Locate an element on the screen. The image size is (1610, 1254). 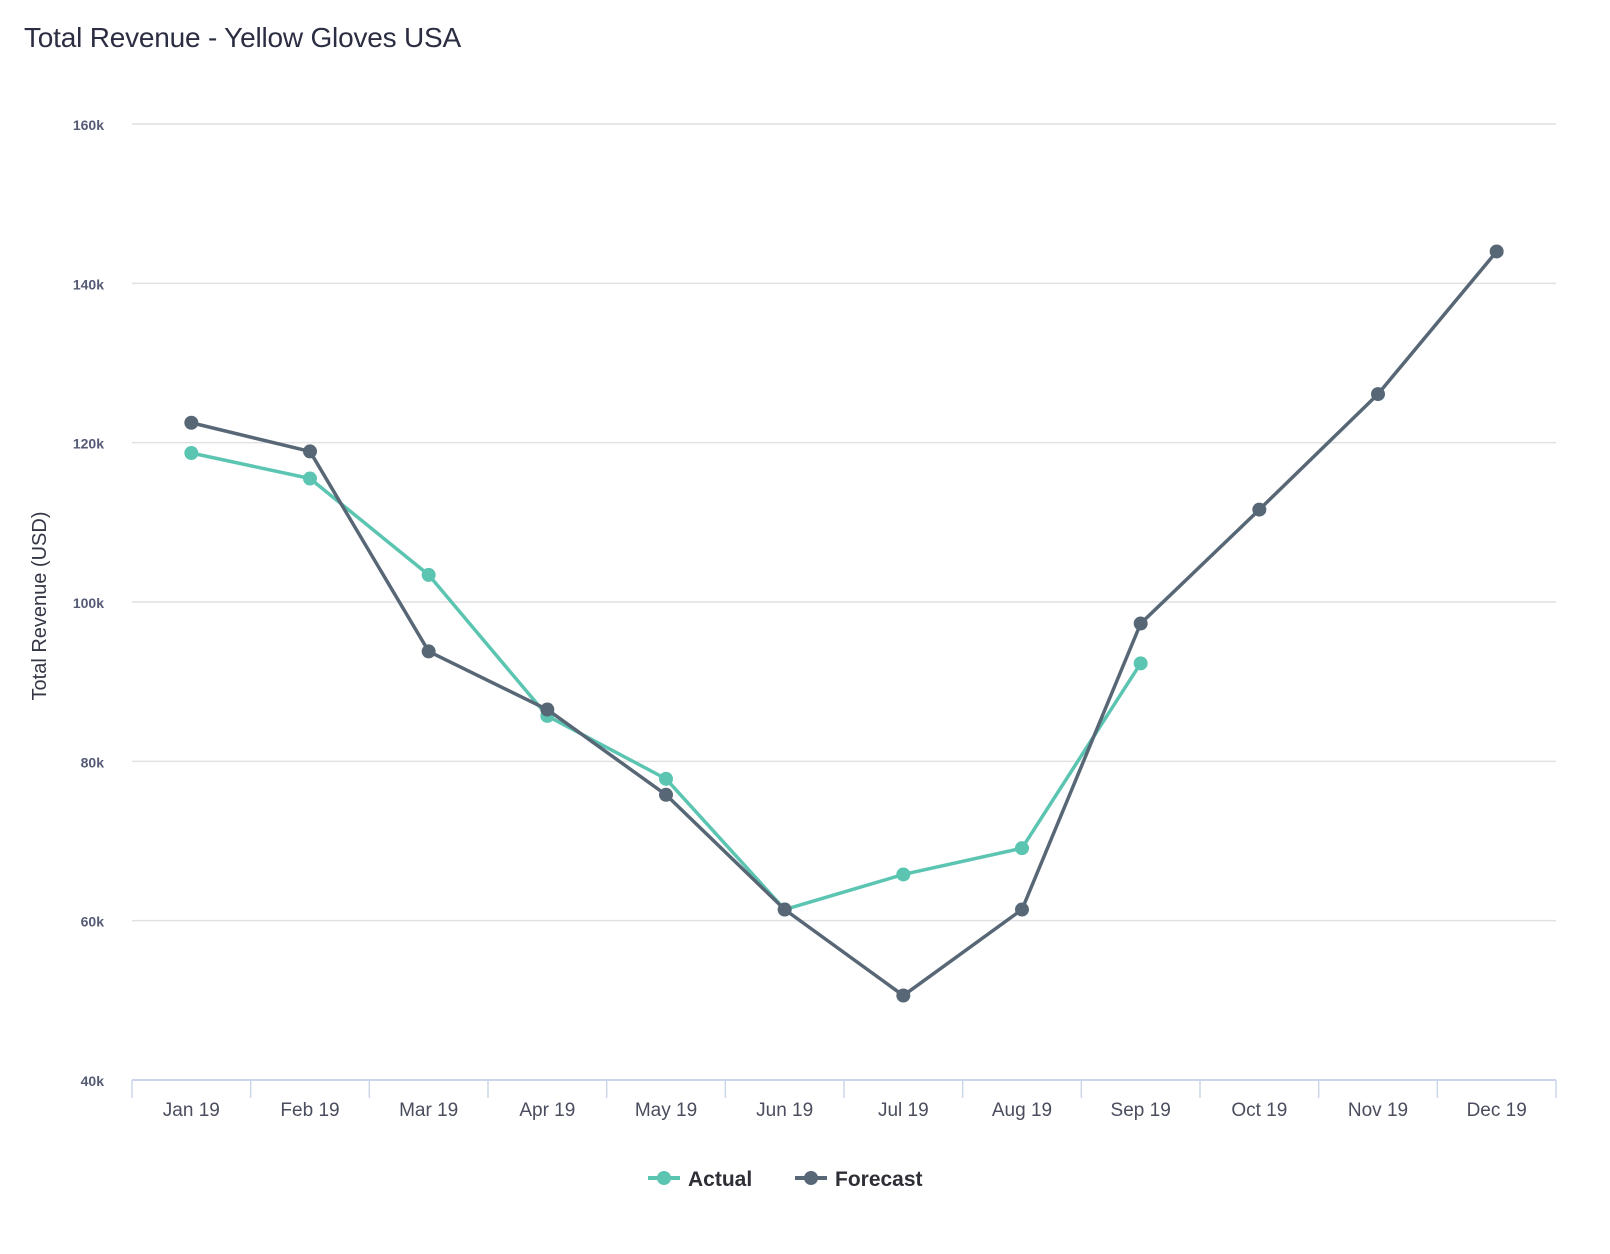
x-tick-label: Sep 19 is located at coordinates (1141, 1110).